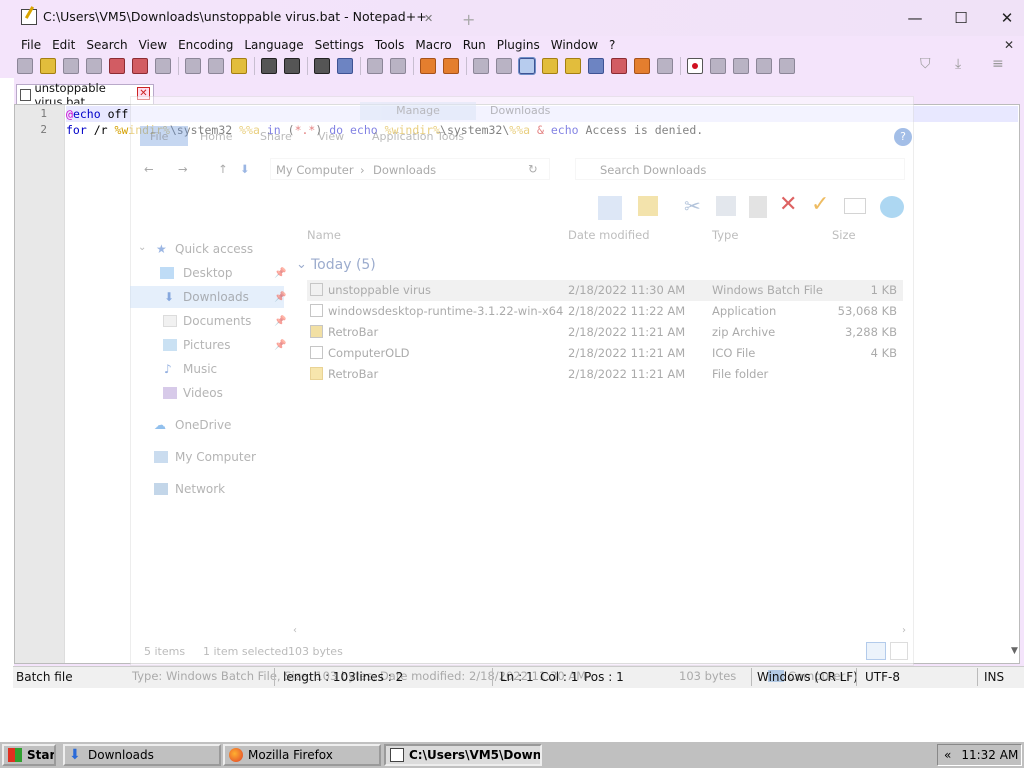 The height and width of the screenshot is (768, 1024). Describe the element at coordinates (451, 66) in the screenshot. I see `sync-horizontal-icon` at that location.